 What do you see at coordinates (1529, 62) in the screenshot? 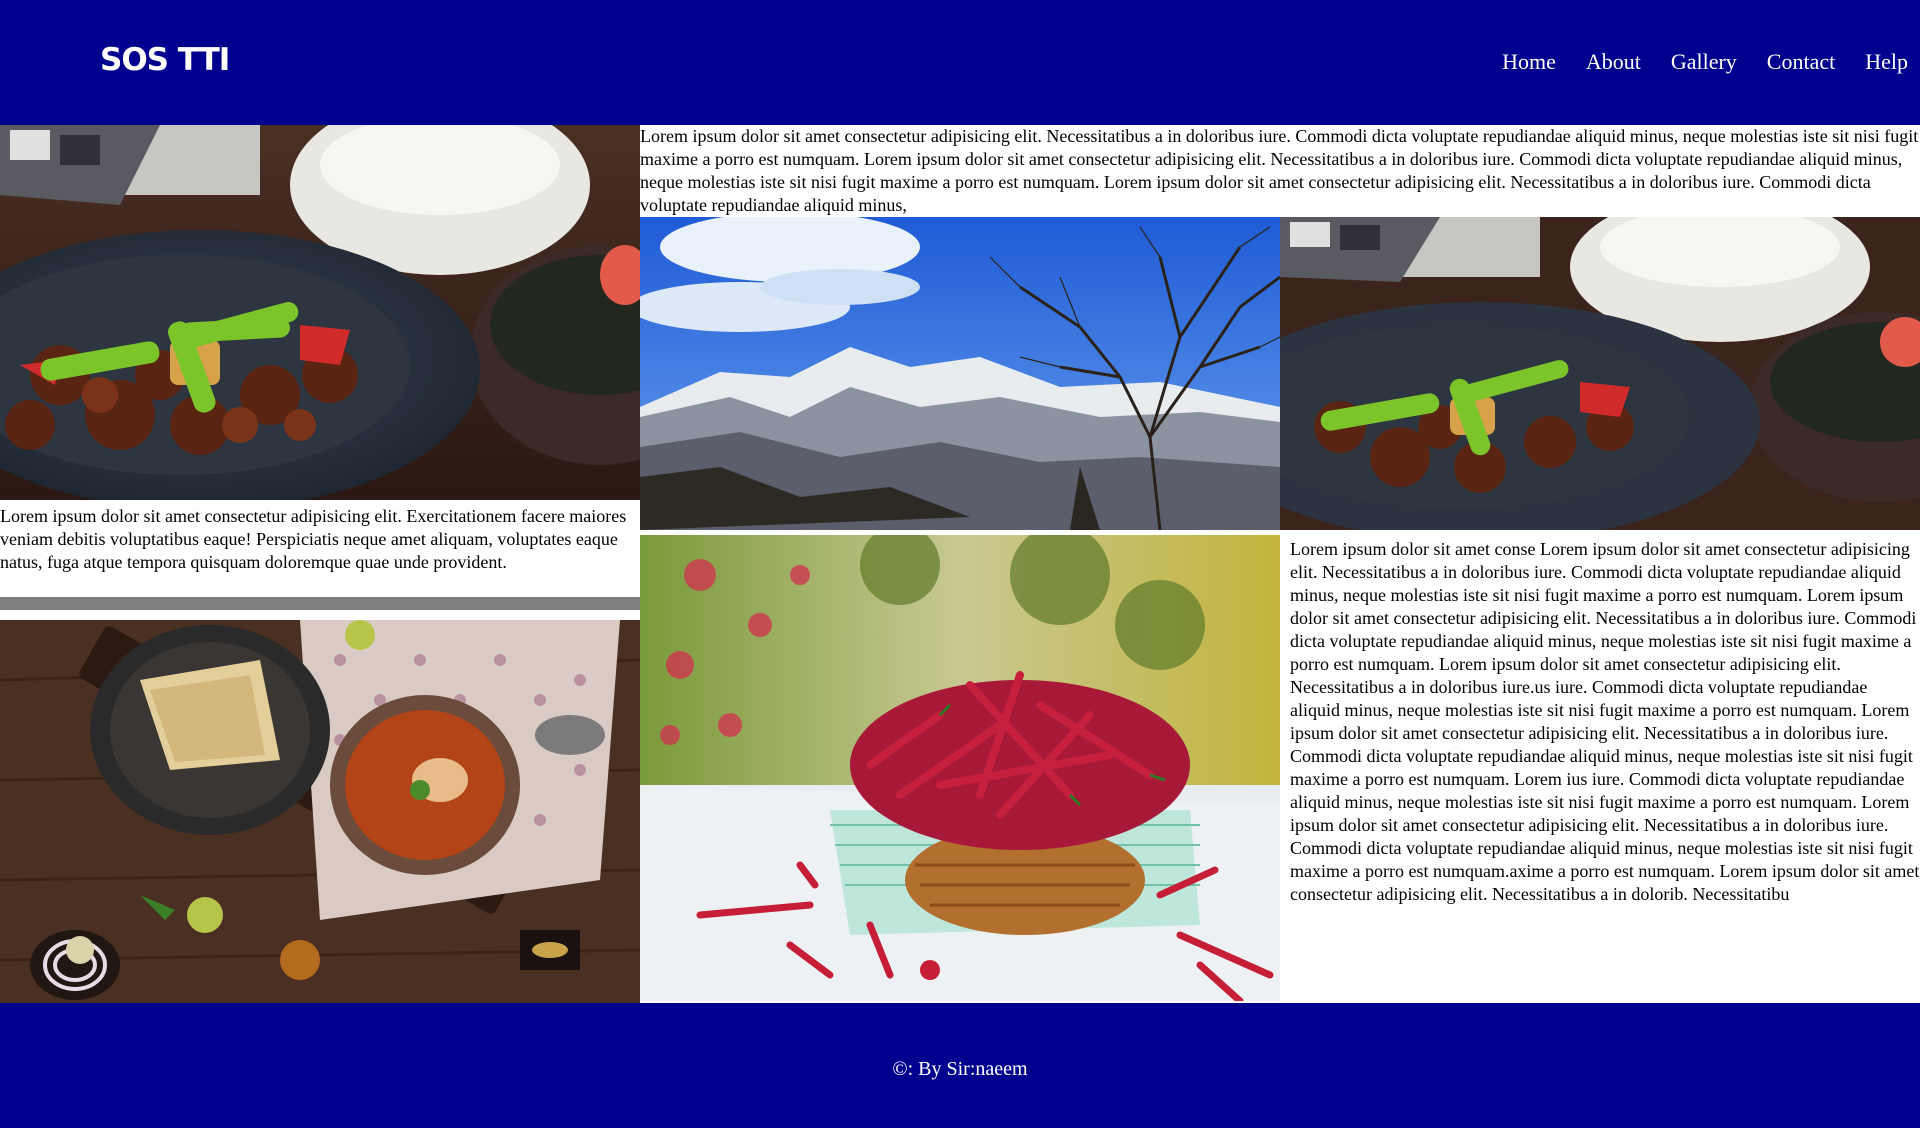
I see `nav-home-link: Home` at bounding box center [1529, 62].